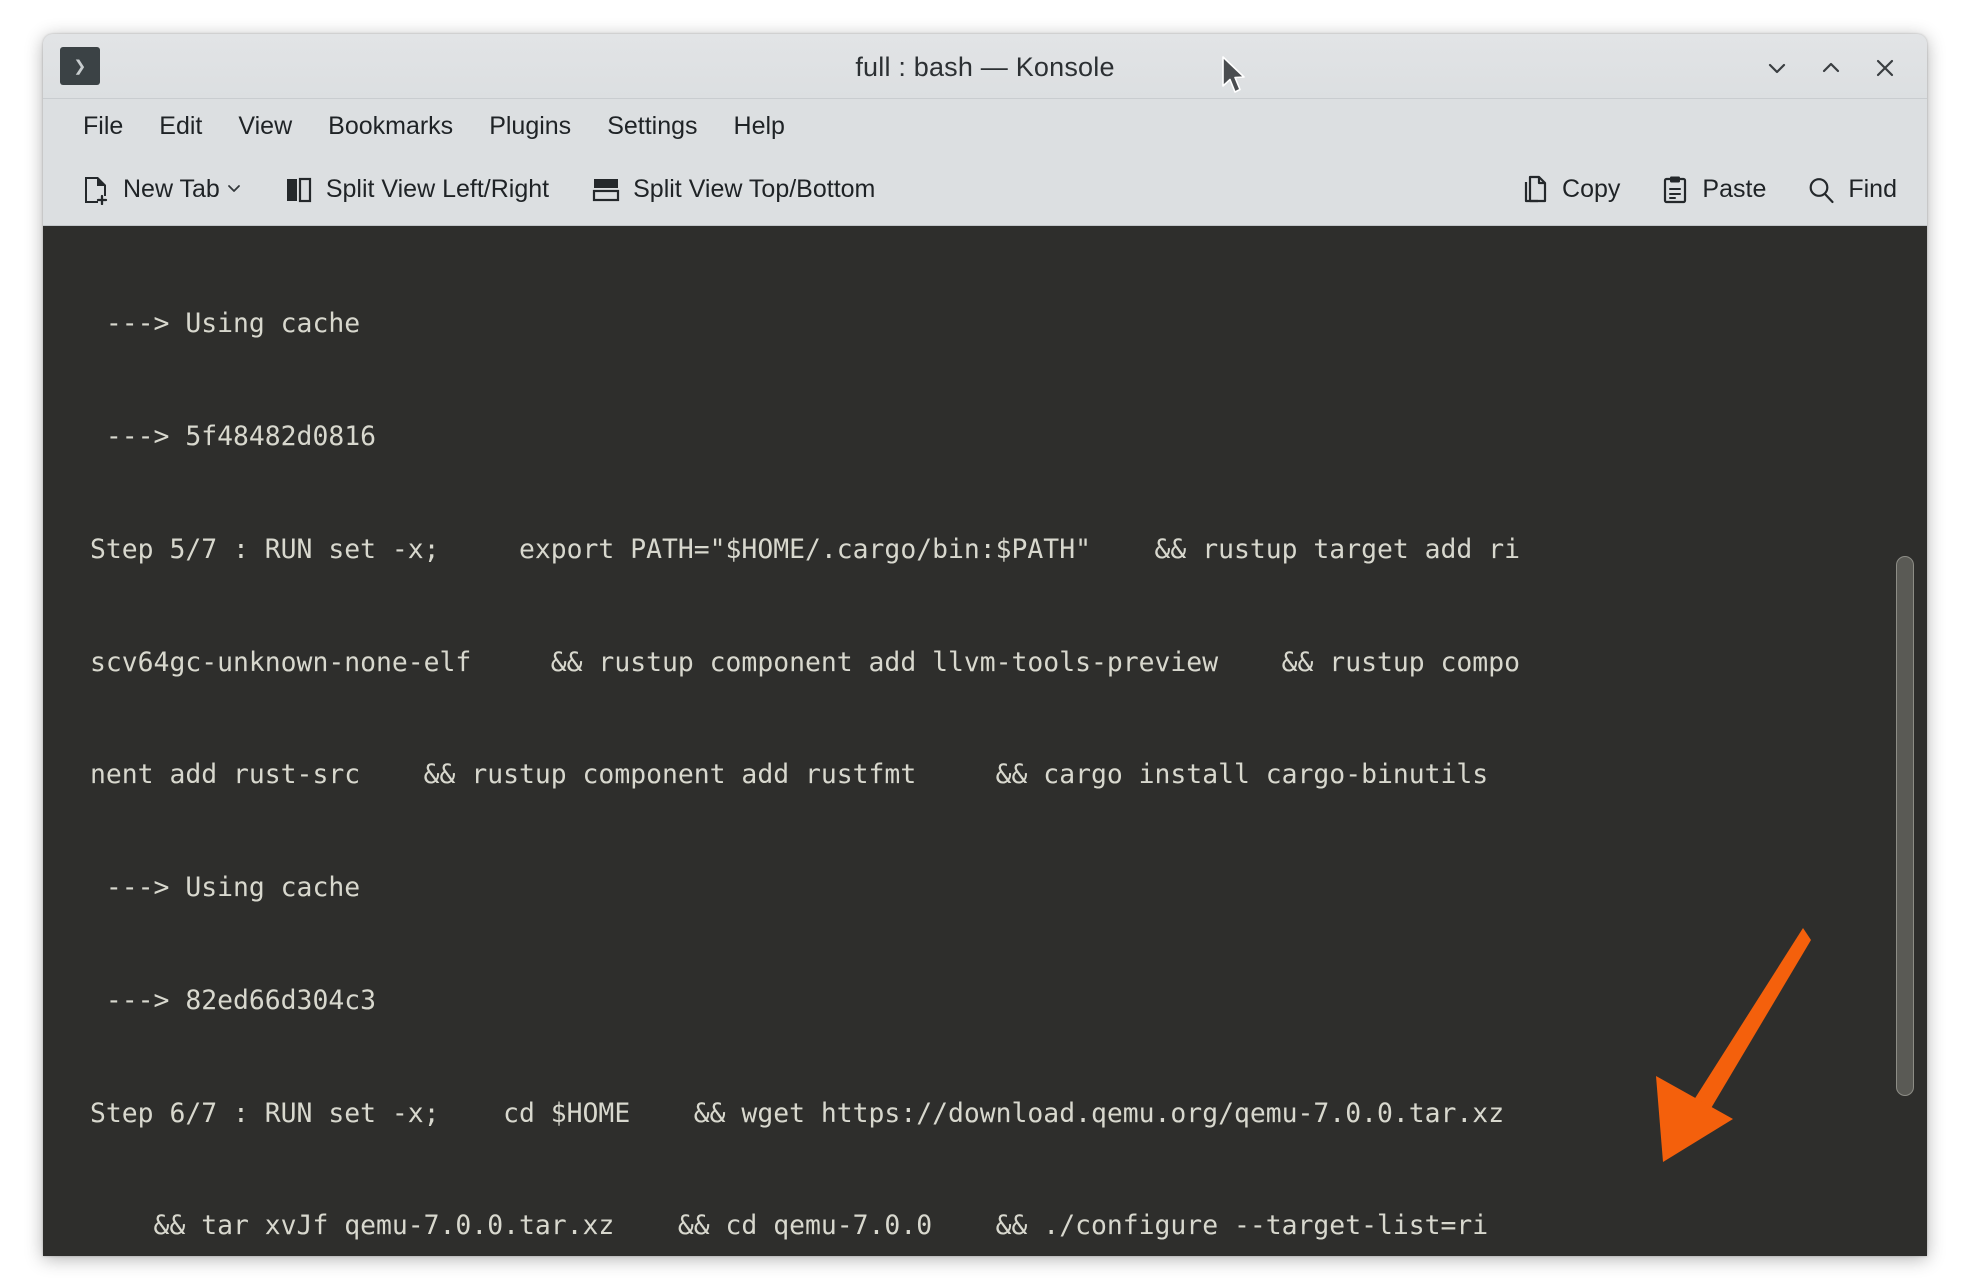  Describe the element at coordinates (233, 436) in the screenshot. I see `terminal-line: ---> 5f48482d0816` at that location.